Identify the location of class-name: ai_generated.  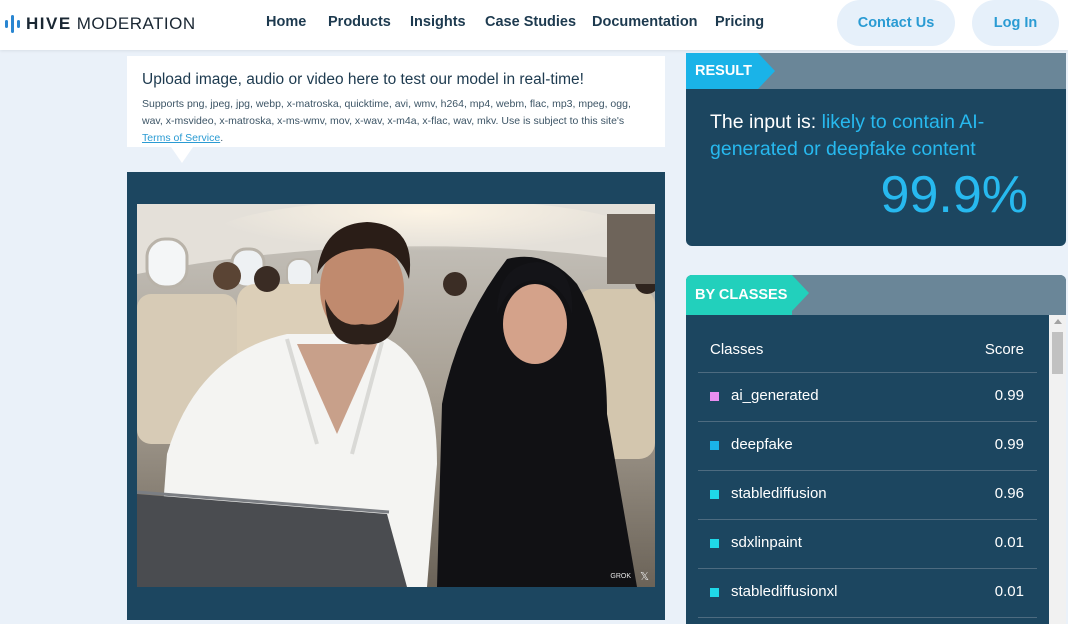
(775, 395).